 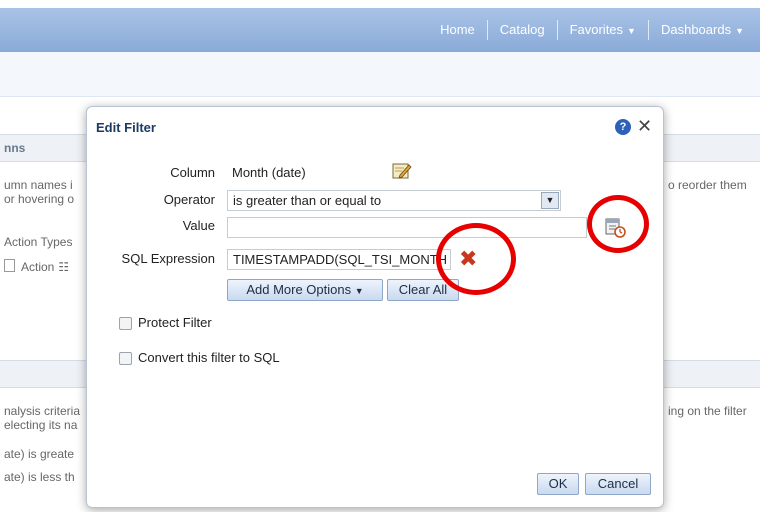 What do you see at coordinates (407, 227) in the screenshot?
I see `value-input` at bounding box center [407, 227].